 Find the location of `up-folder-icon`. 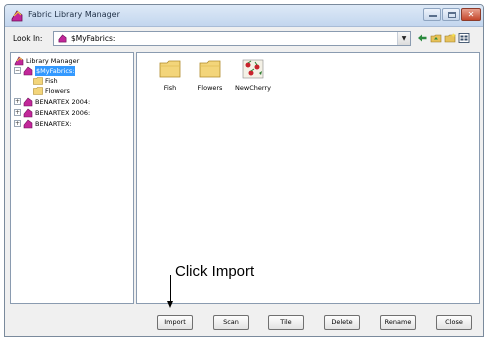

up-folder-icon is located at coordinates (436, 38).